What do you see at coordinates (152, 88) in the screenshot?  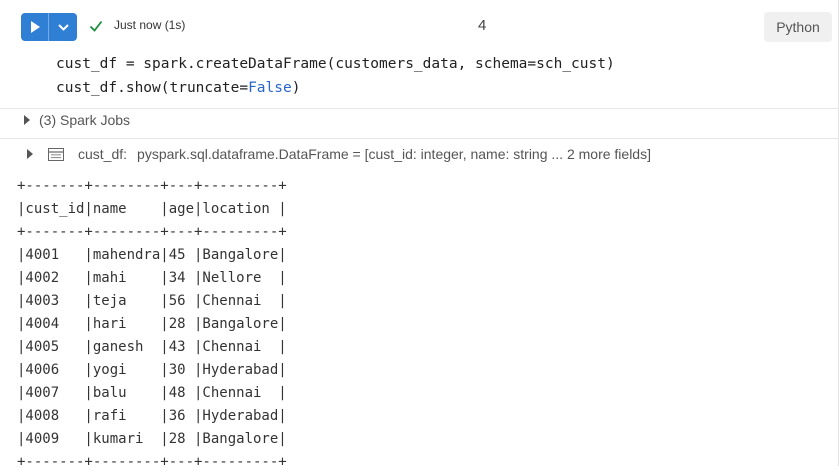 I see `code-token: cust_df.show(truncate=` at bounding box center [152, 88].